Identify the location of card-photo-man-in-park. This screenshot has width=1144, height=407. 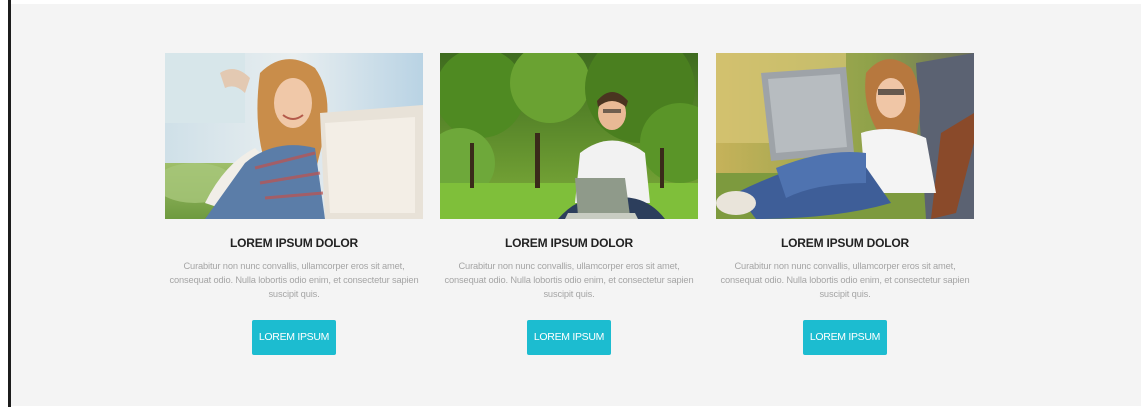
(569, 136).